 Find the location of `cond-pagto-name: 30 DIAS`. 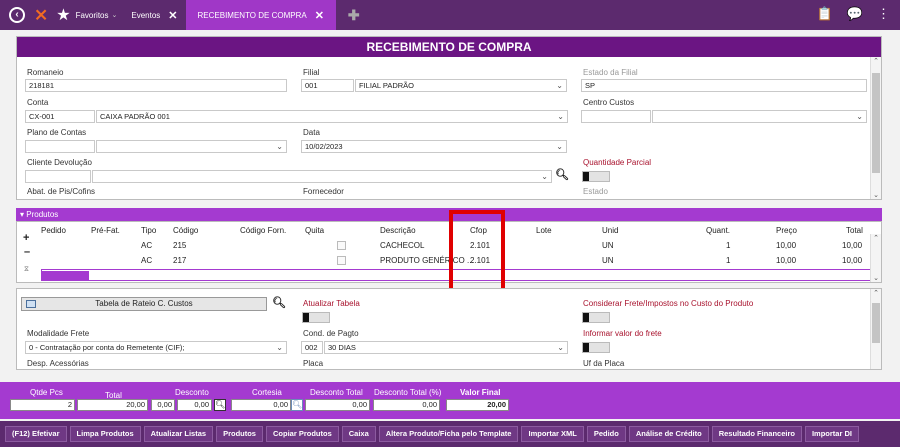

cond-pagto-name: 30 DIAS is located at coordinates (342, 347).